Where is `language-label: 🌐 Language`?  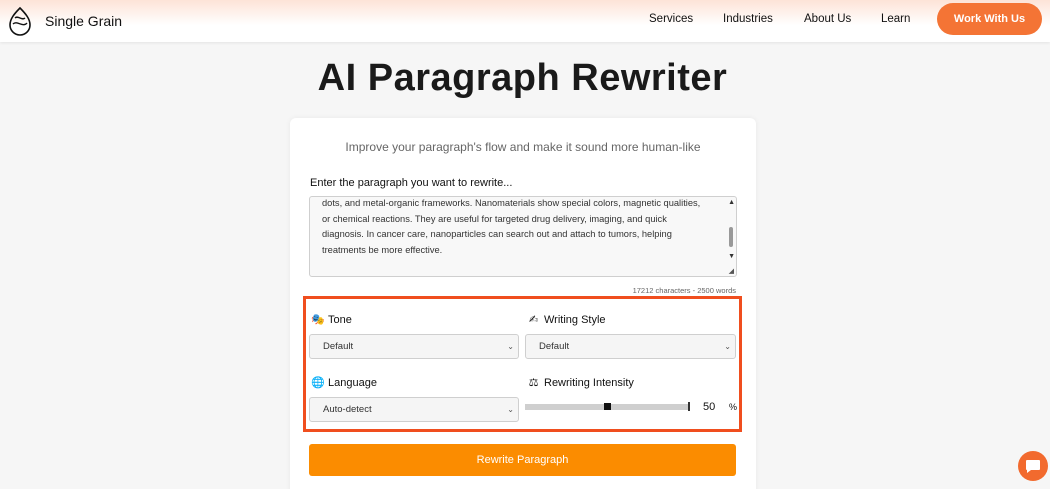
language-label: 🌐 Language is located at coordinates (344, 383).